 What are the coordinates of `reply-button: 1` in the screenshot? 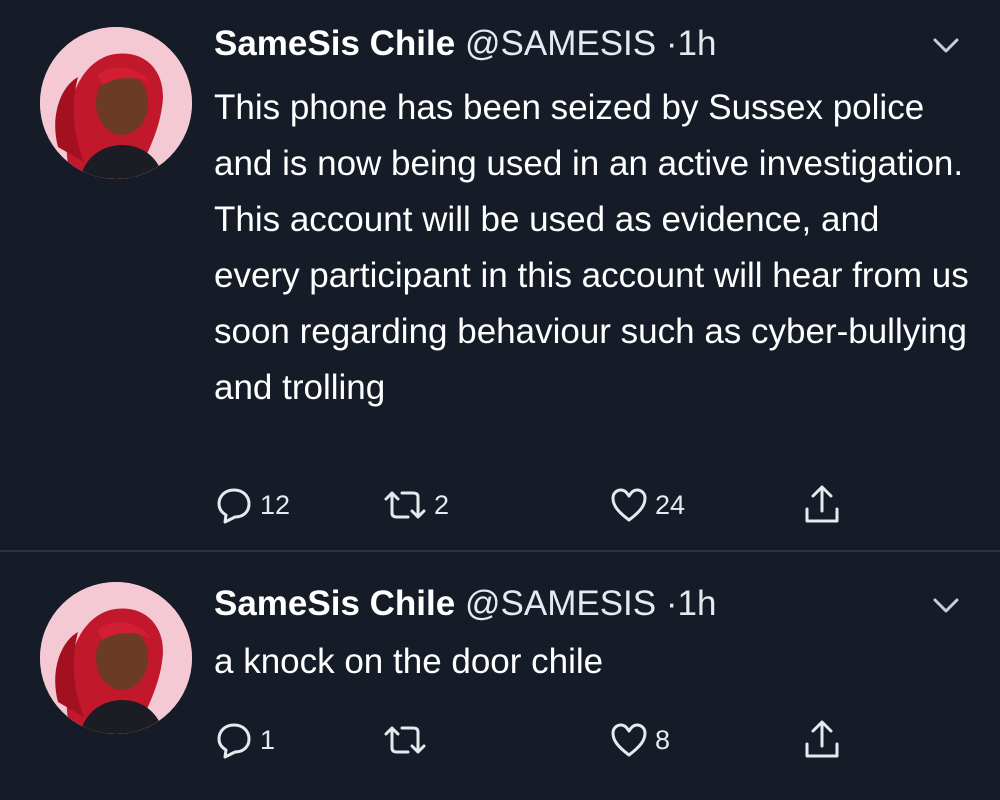 It's located at (244, 740).